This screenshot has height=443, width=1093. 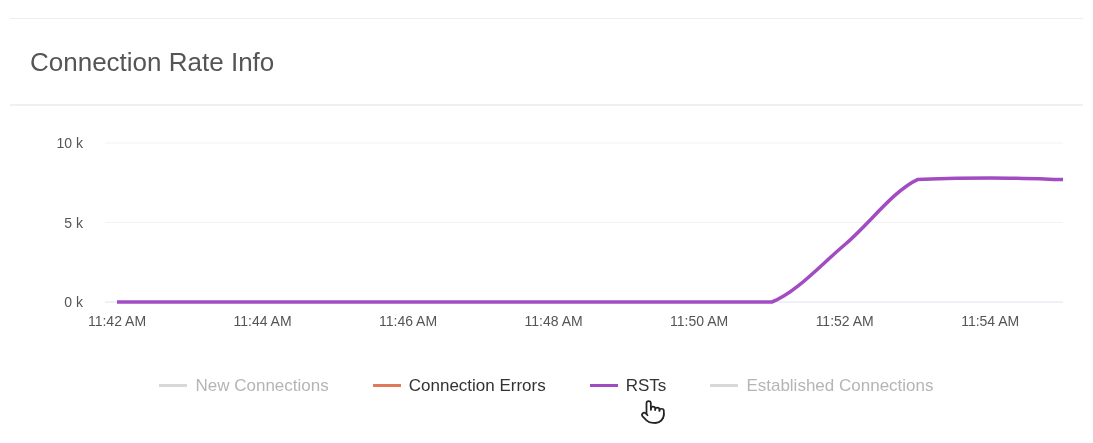 I want to click on y-tick-label: 0 k, so click(x=73, y=302).